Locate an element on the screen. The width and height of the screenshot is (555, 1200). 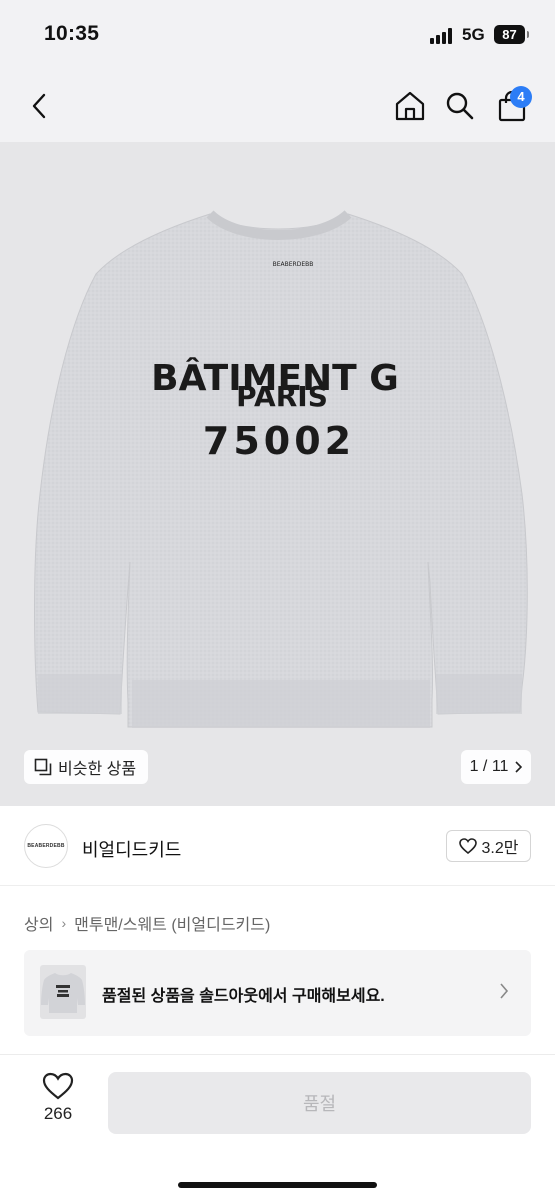
battery-icon: 87 is located at coordinates (511, 34).